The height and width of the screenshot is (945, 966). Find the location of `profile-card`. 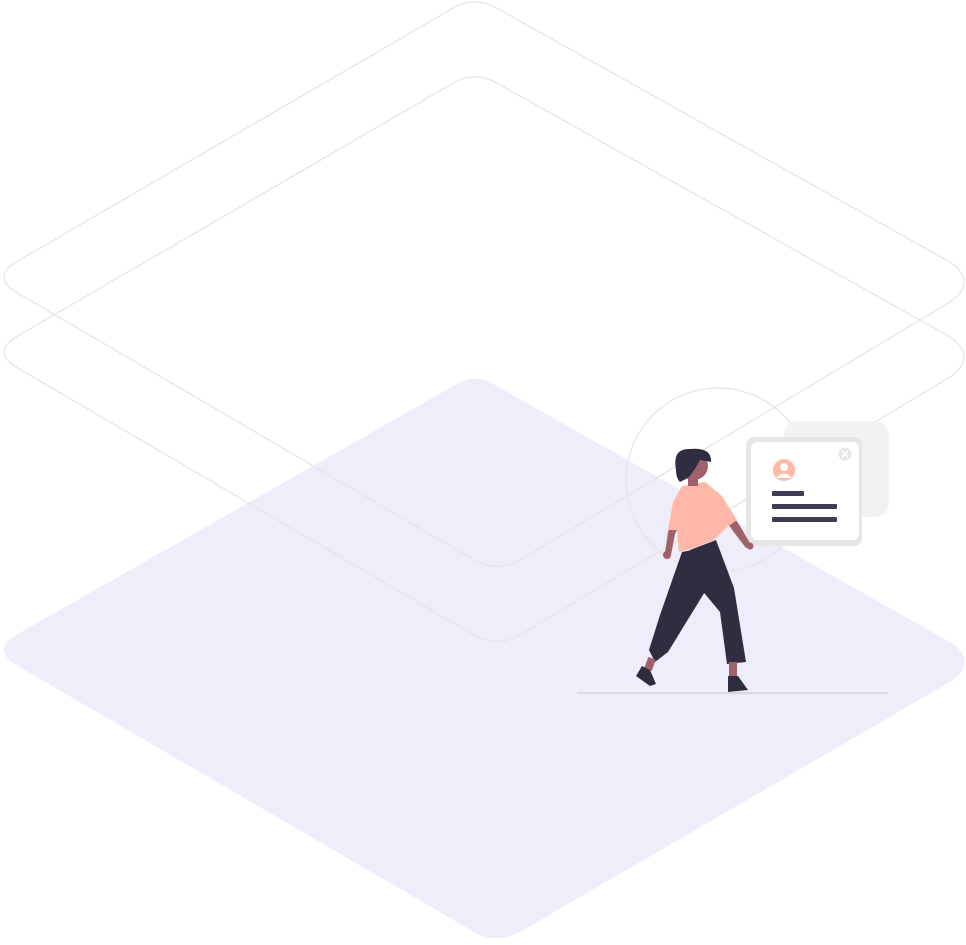

profile-card is located at coordinates (804, 491).